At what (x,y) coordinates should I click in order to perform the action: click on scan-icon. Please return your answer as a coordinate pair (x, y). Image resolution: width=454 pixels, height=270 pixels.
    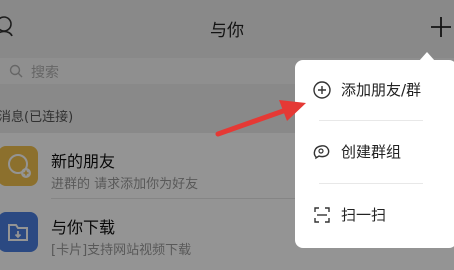
    Looking at the image, I should click on (322, 215).